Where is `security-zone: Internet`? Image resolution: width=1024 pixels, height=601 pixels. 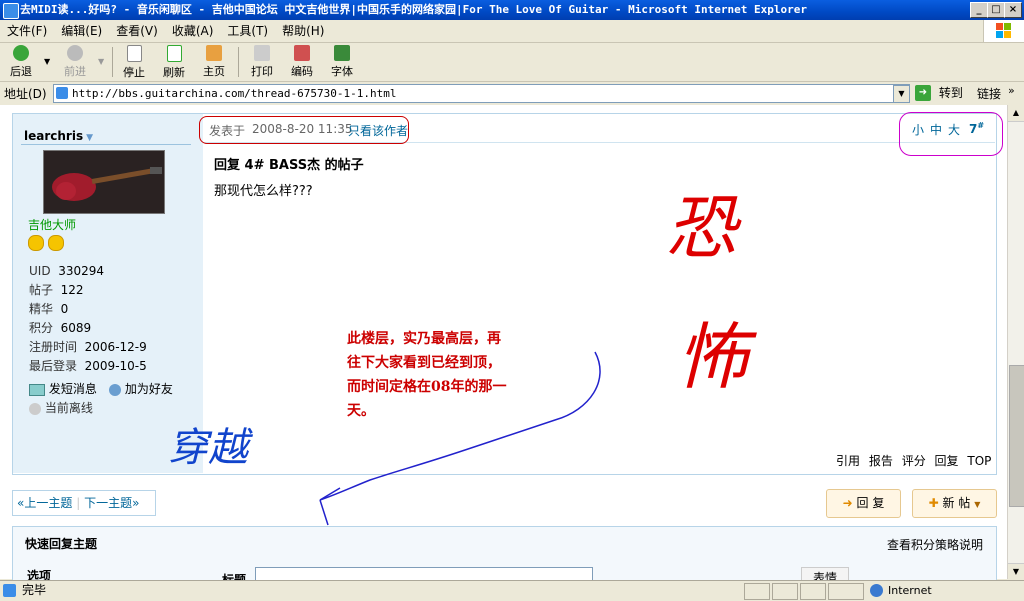 security-zone: Internet is located at coordinates (910, 590).